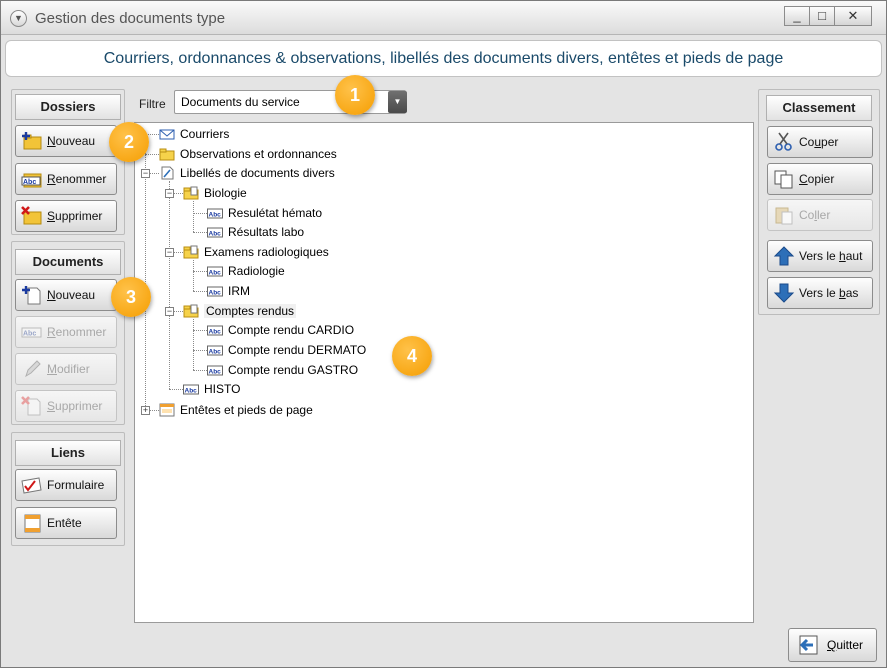  Describe the element at coordinates (222, 389) in the screenshot. I see `tree-item-label: HISTO` at that location.